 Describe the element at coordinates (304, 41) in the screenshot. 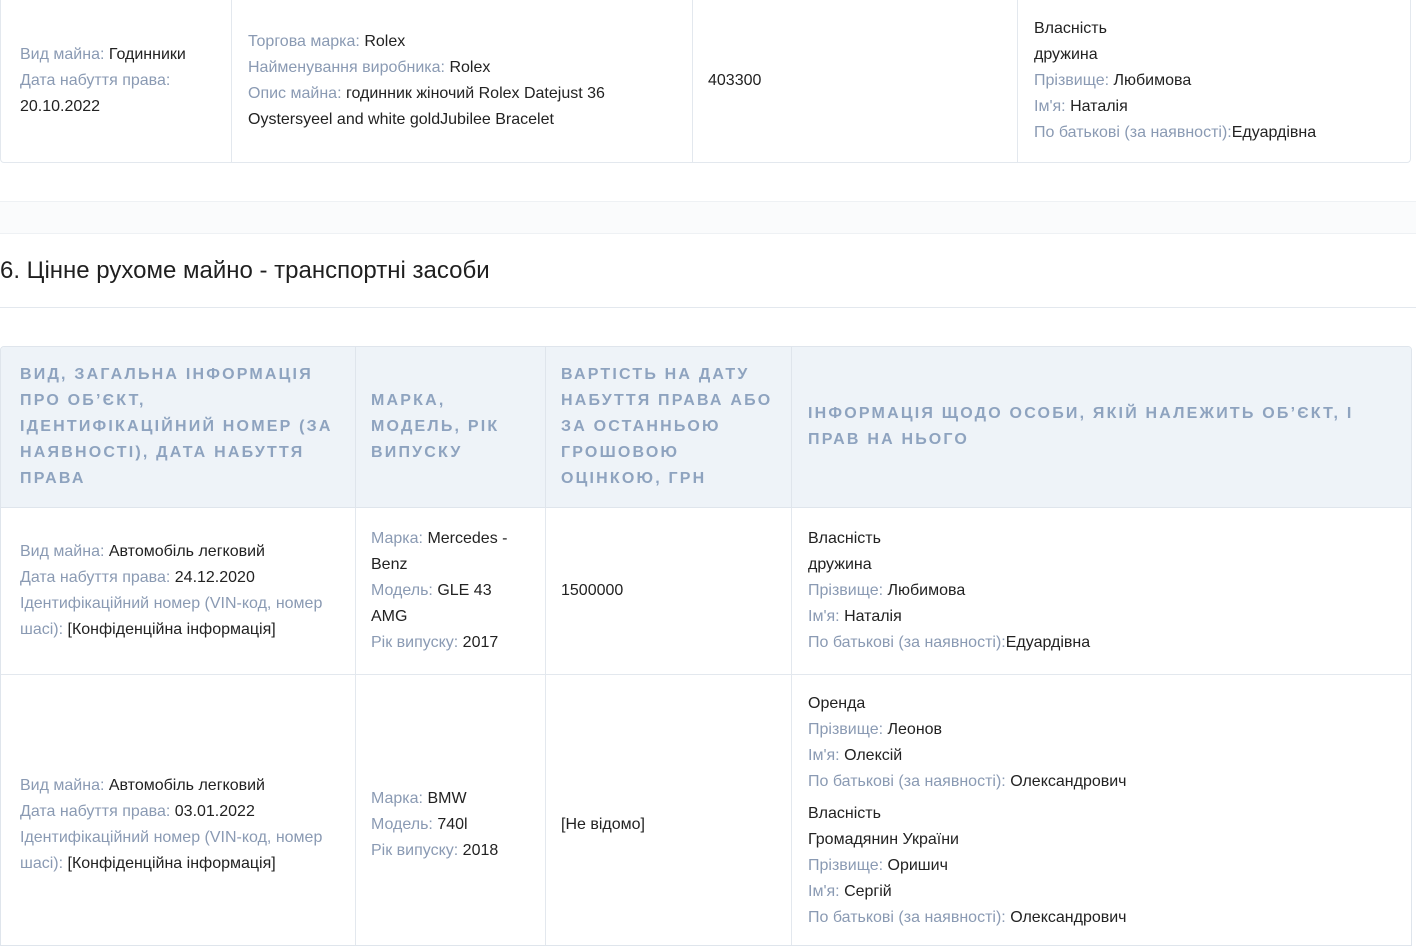

I see `field-label: Торгова марка:` at that location.